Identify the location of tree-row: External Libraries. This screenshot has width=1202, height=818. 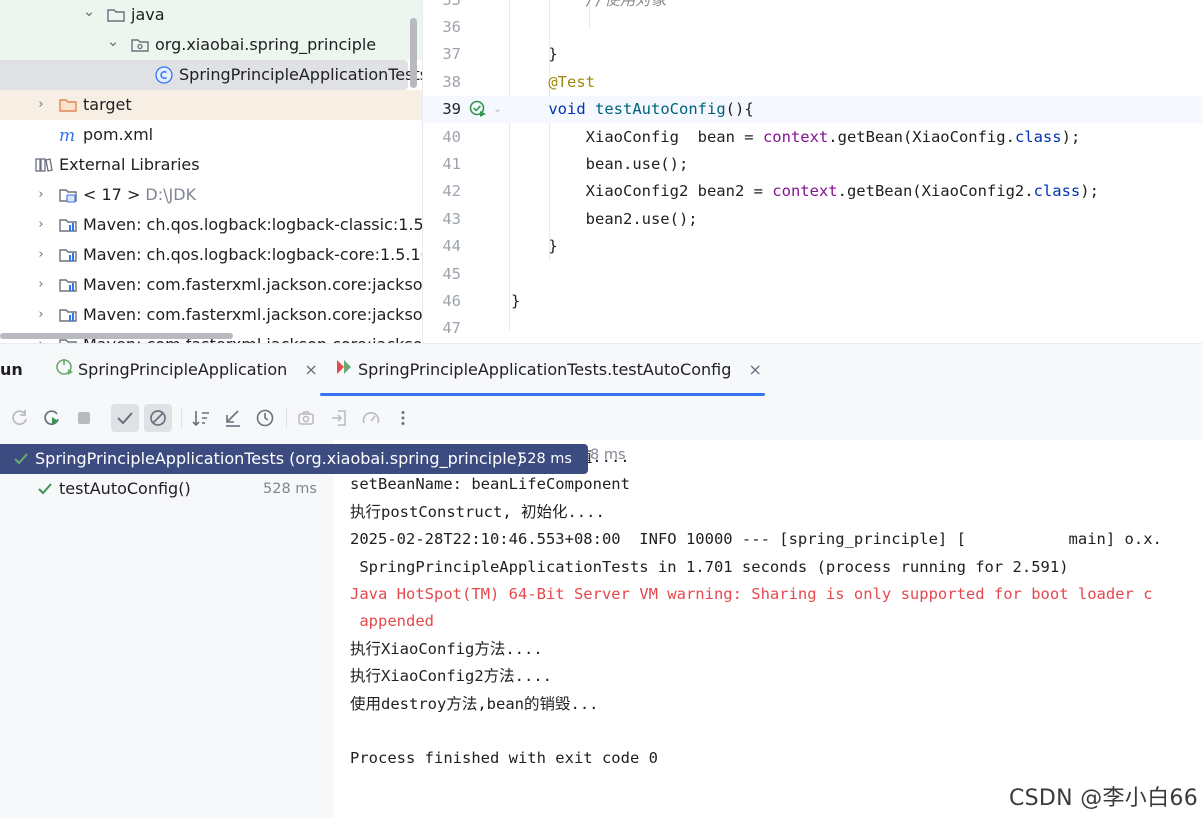
(211, 165).